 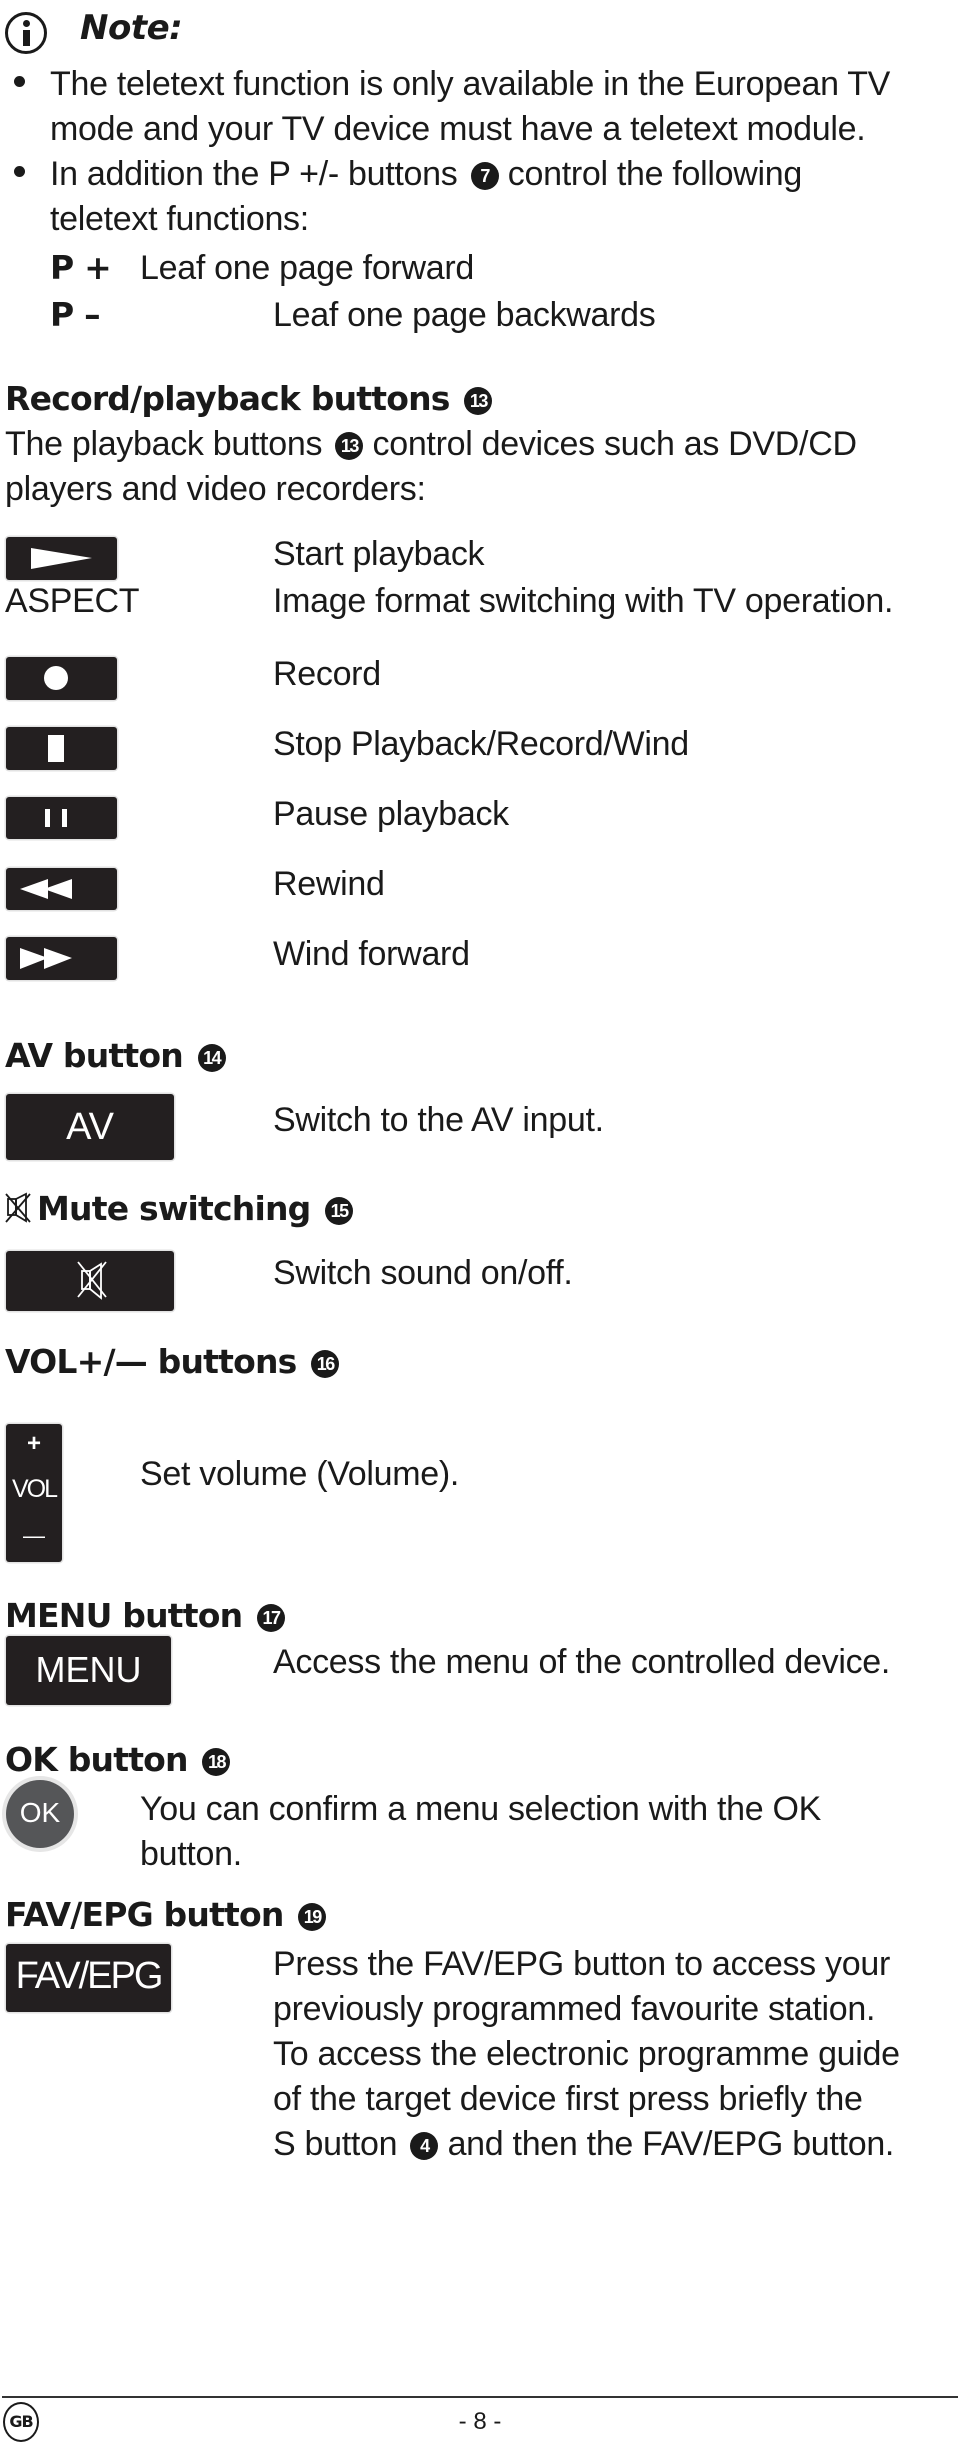 I want to click on section-heading: VOL+/— buttons 16, so click(x=172, y=1362).